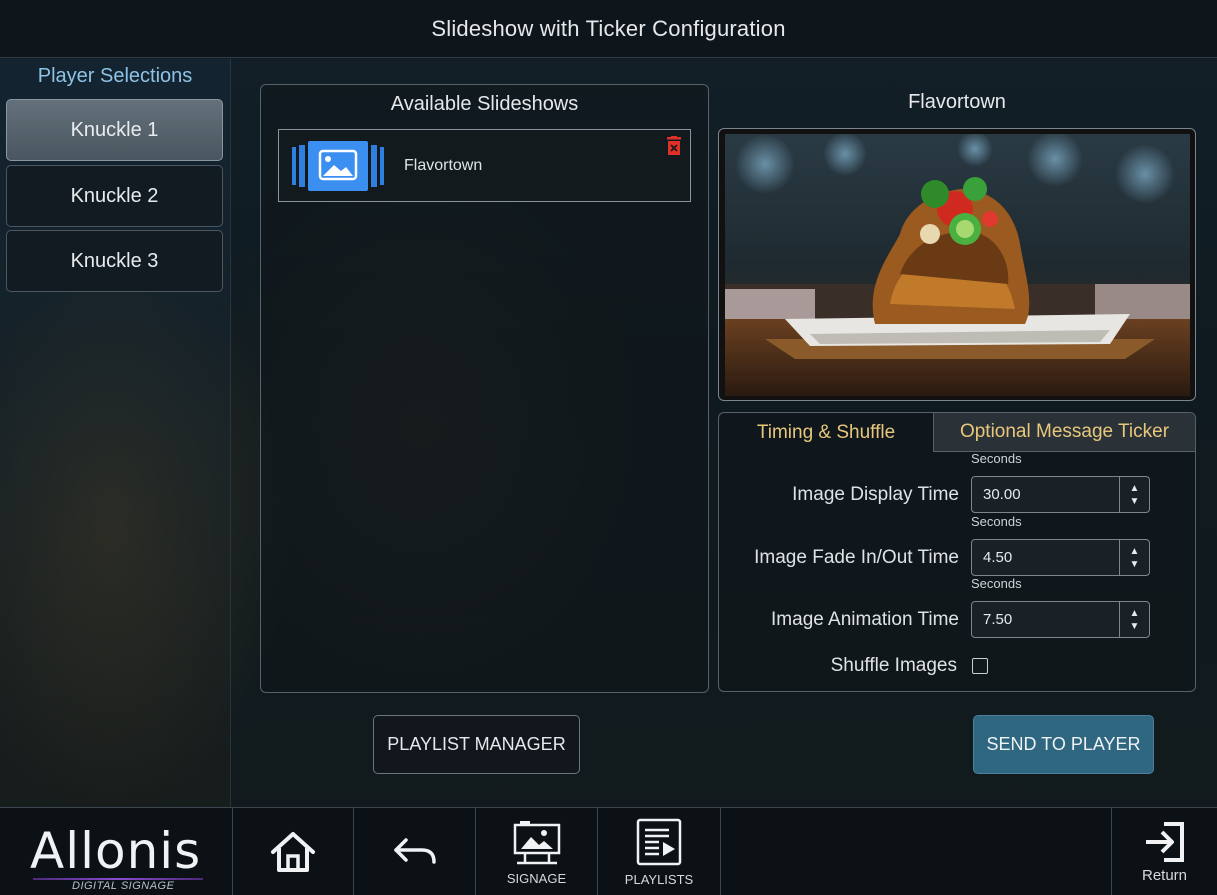  I want to click on page-title: Slideshow with Ticker Configuration, so click(608, 29).